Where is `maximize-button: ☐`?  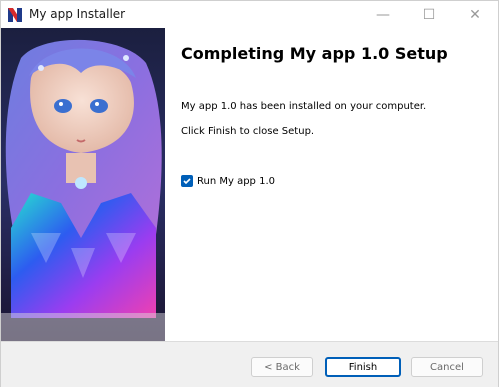 maximize-button: ☐ is located at coordinates (429, 14).